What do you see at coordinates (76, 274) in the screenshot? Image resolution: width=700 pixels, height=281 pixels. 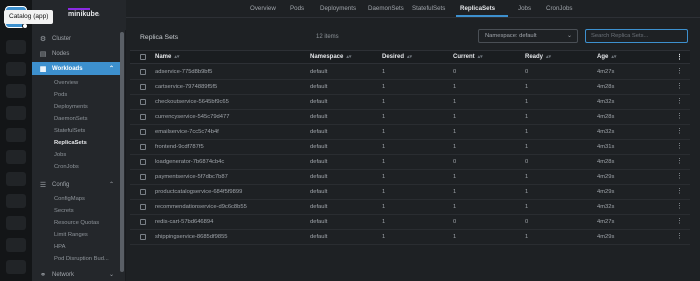 I see `sidebar-item-network: ⚭ Network ⌄` at bounding box center [76, 274].